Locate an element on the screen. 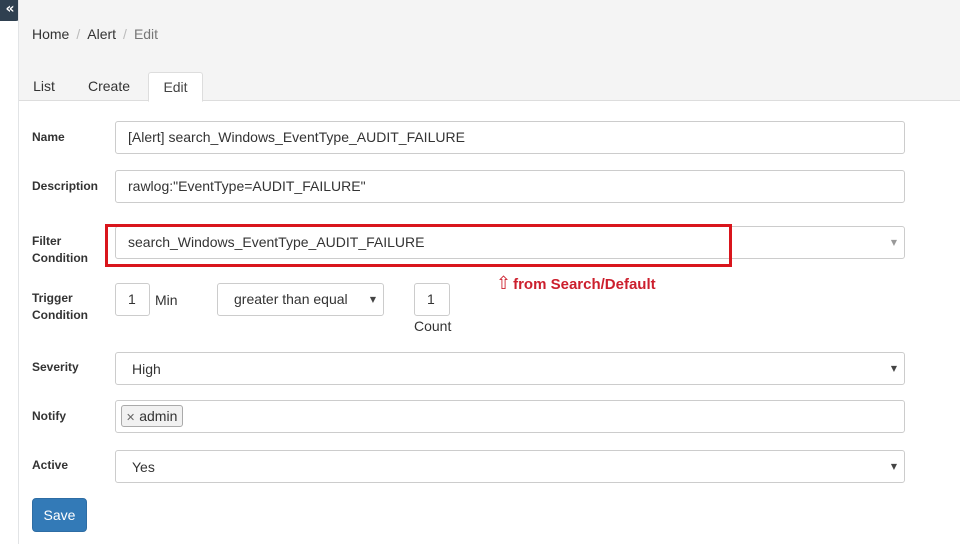 The height and width of the screenshot is (544, 960). active-select: Yes ▼ is located at coordinates (510, 466).